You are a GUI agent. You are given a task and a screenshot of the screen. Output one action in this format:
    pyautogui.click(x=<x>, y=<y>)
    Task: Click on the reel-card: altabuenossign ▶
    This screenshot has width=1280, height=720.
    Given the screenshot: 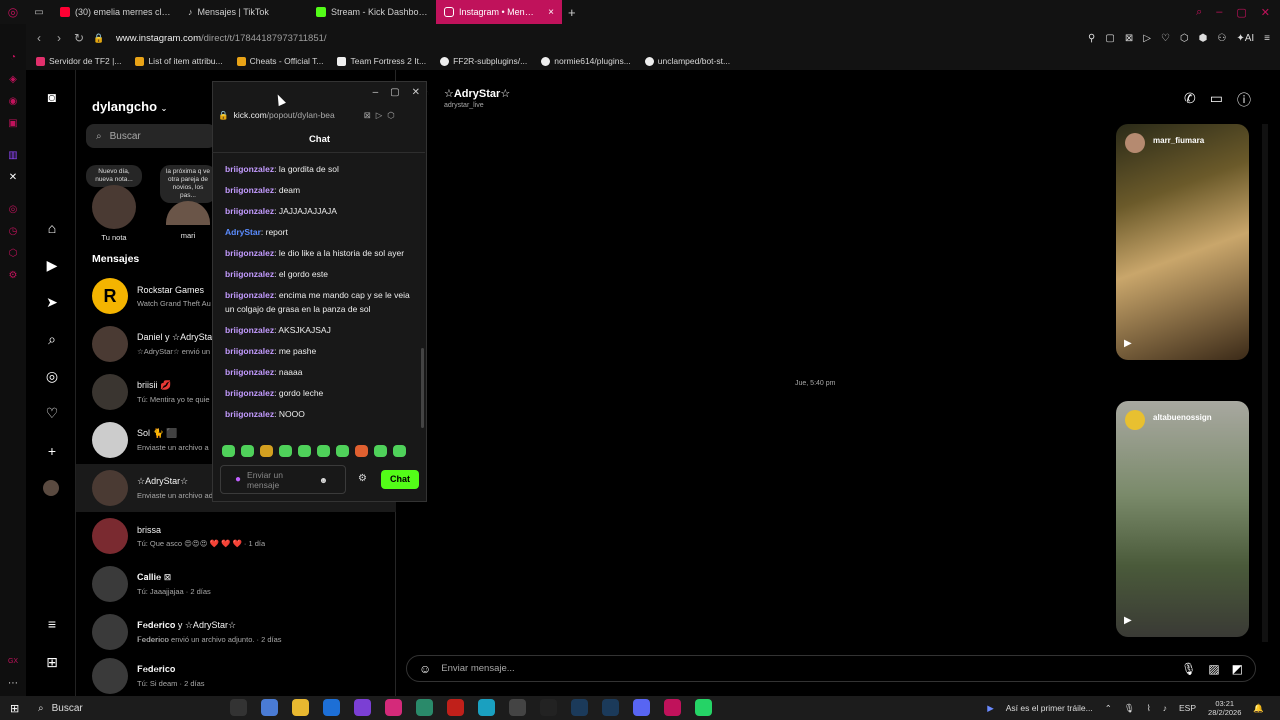 What is the action you would take?
    pyautogui.click(x=1182, y=519)
    